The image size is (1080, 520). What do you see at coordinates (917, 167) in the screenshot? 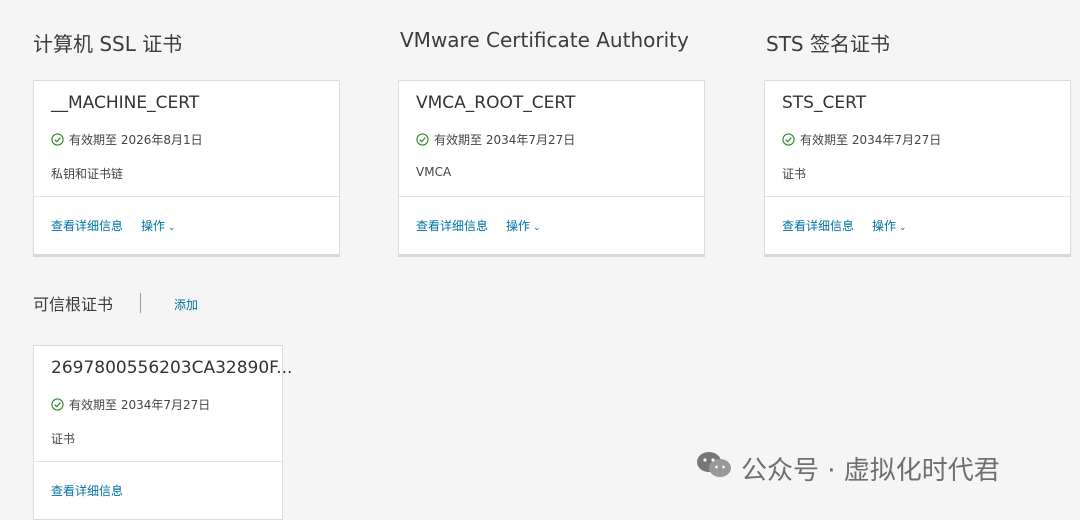
I see `sts-cert-card: STS_CERT 有效期至 2034年7月27日 证书 查看详细信息 操作 ⌄` at bounding box center [917, 167].